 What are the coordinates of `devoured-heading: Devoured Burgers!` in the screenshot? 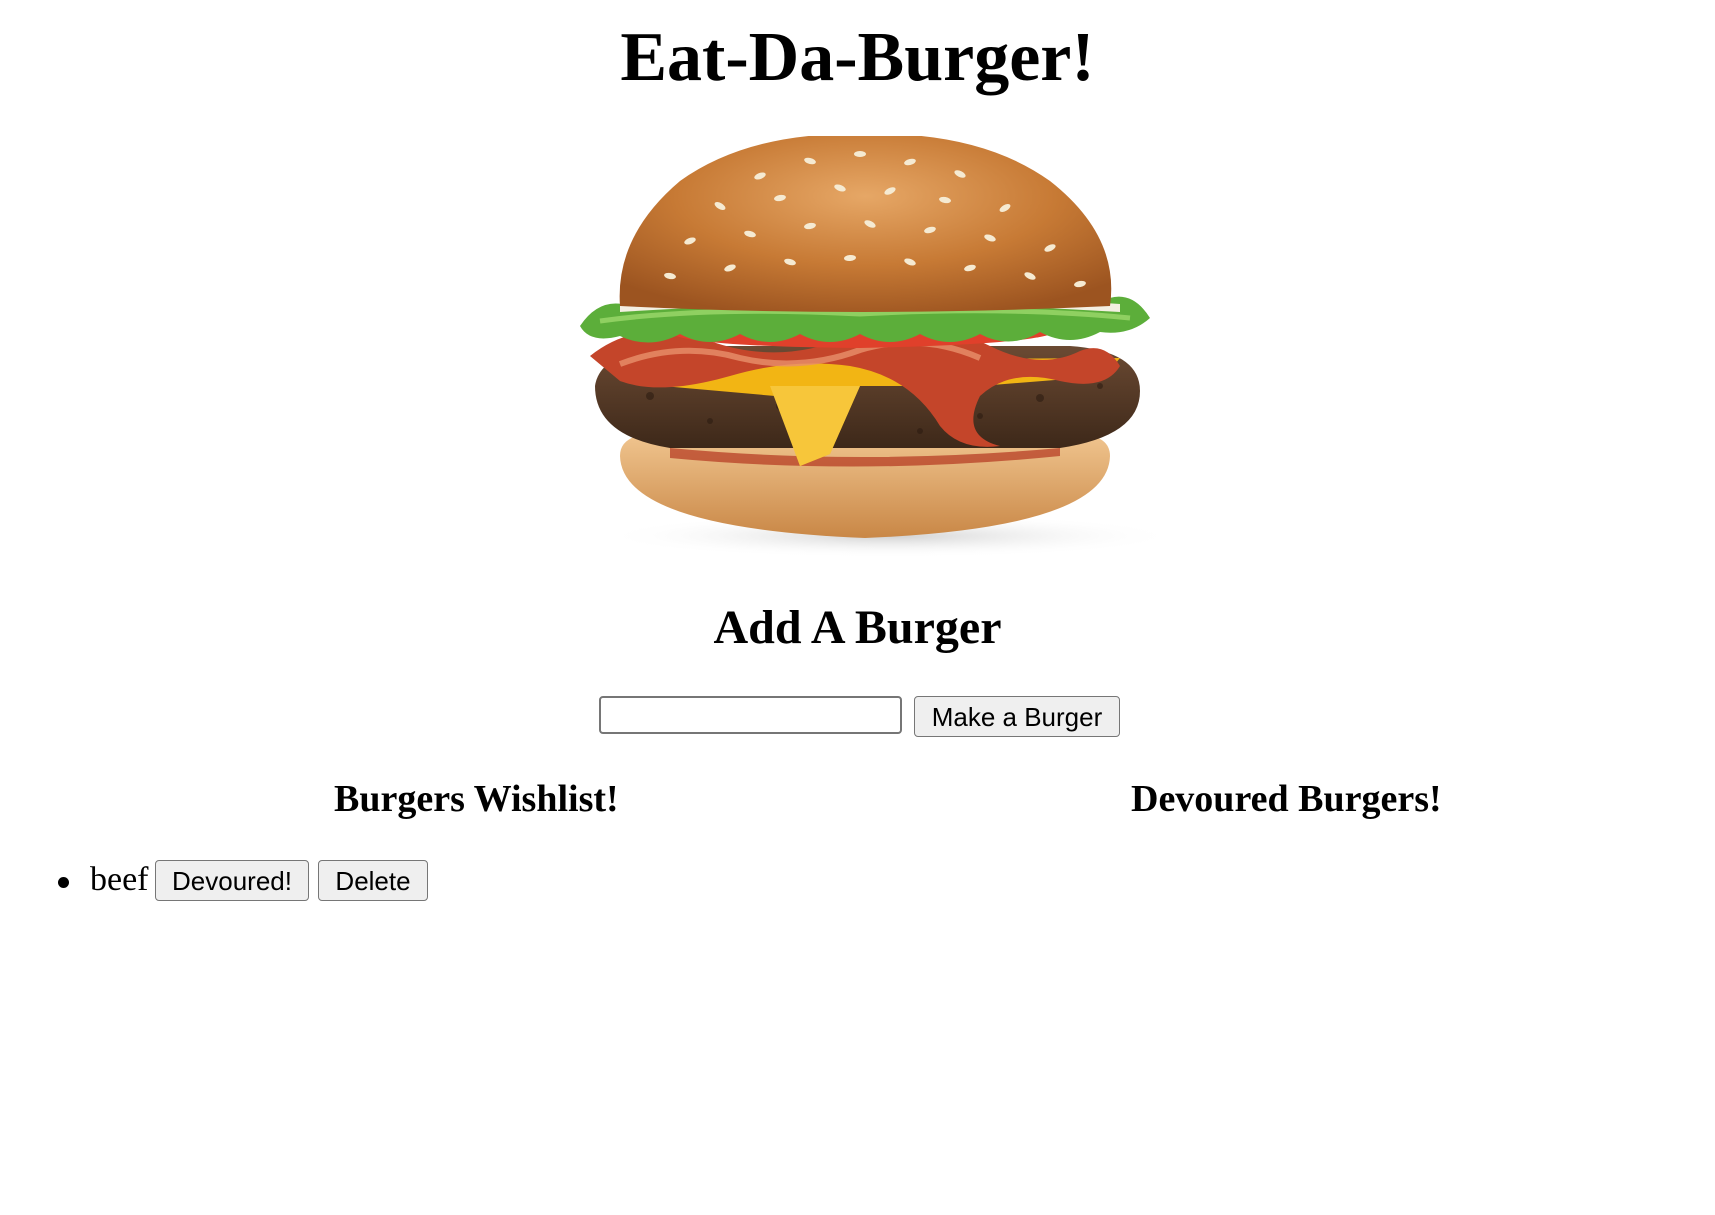 It's located at (1286, 799).